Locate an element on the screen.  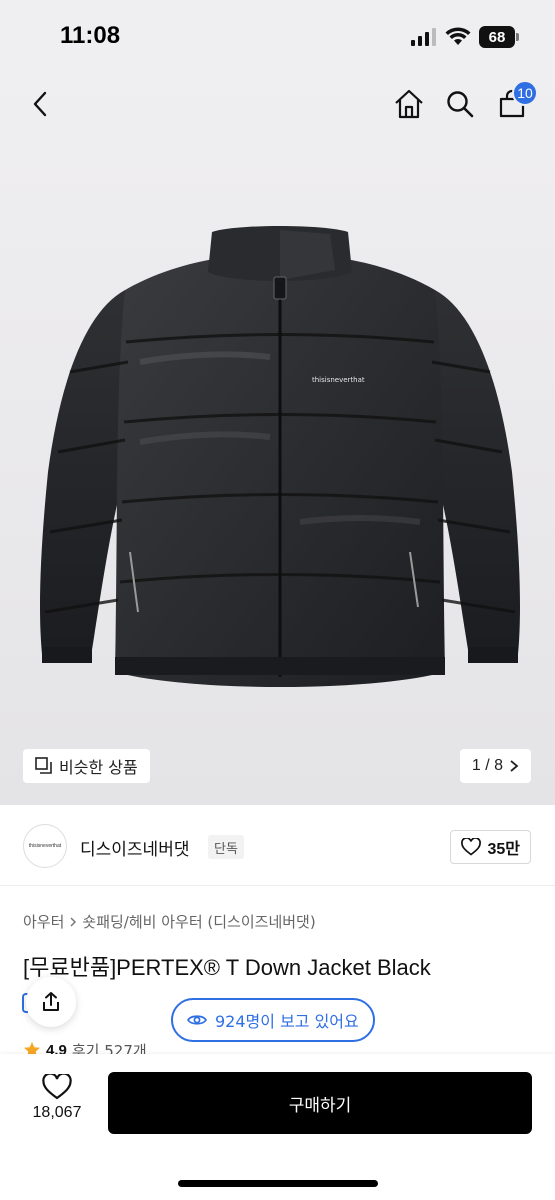
favorite-button: 18,067 is located at coordinates (57, 1098).